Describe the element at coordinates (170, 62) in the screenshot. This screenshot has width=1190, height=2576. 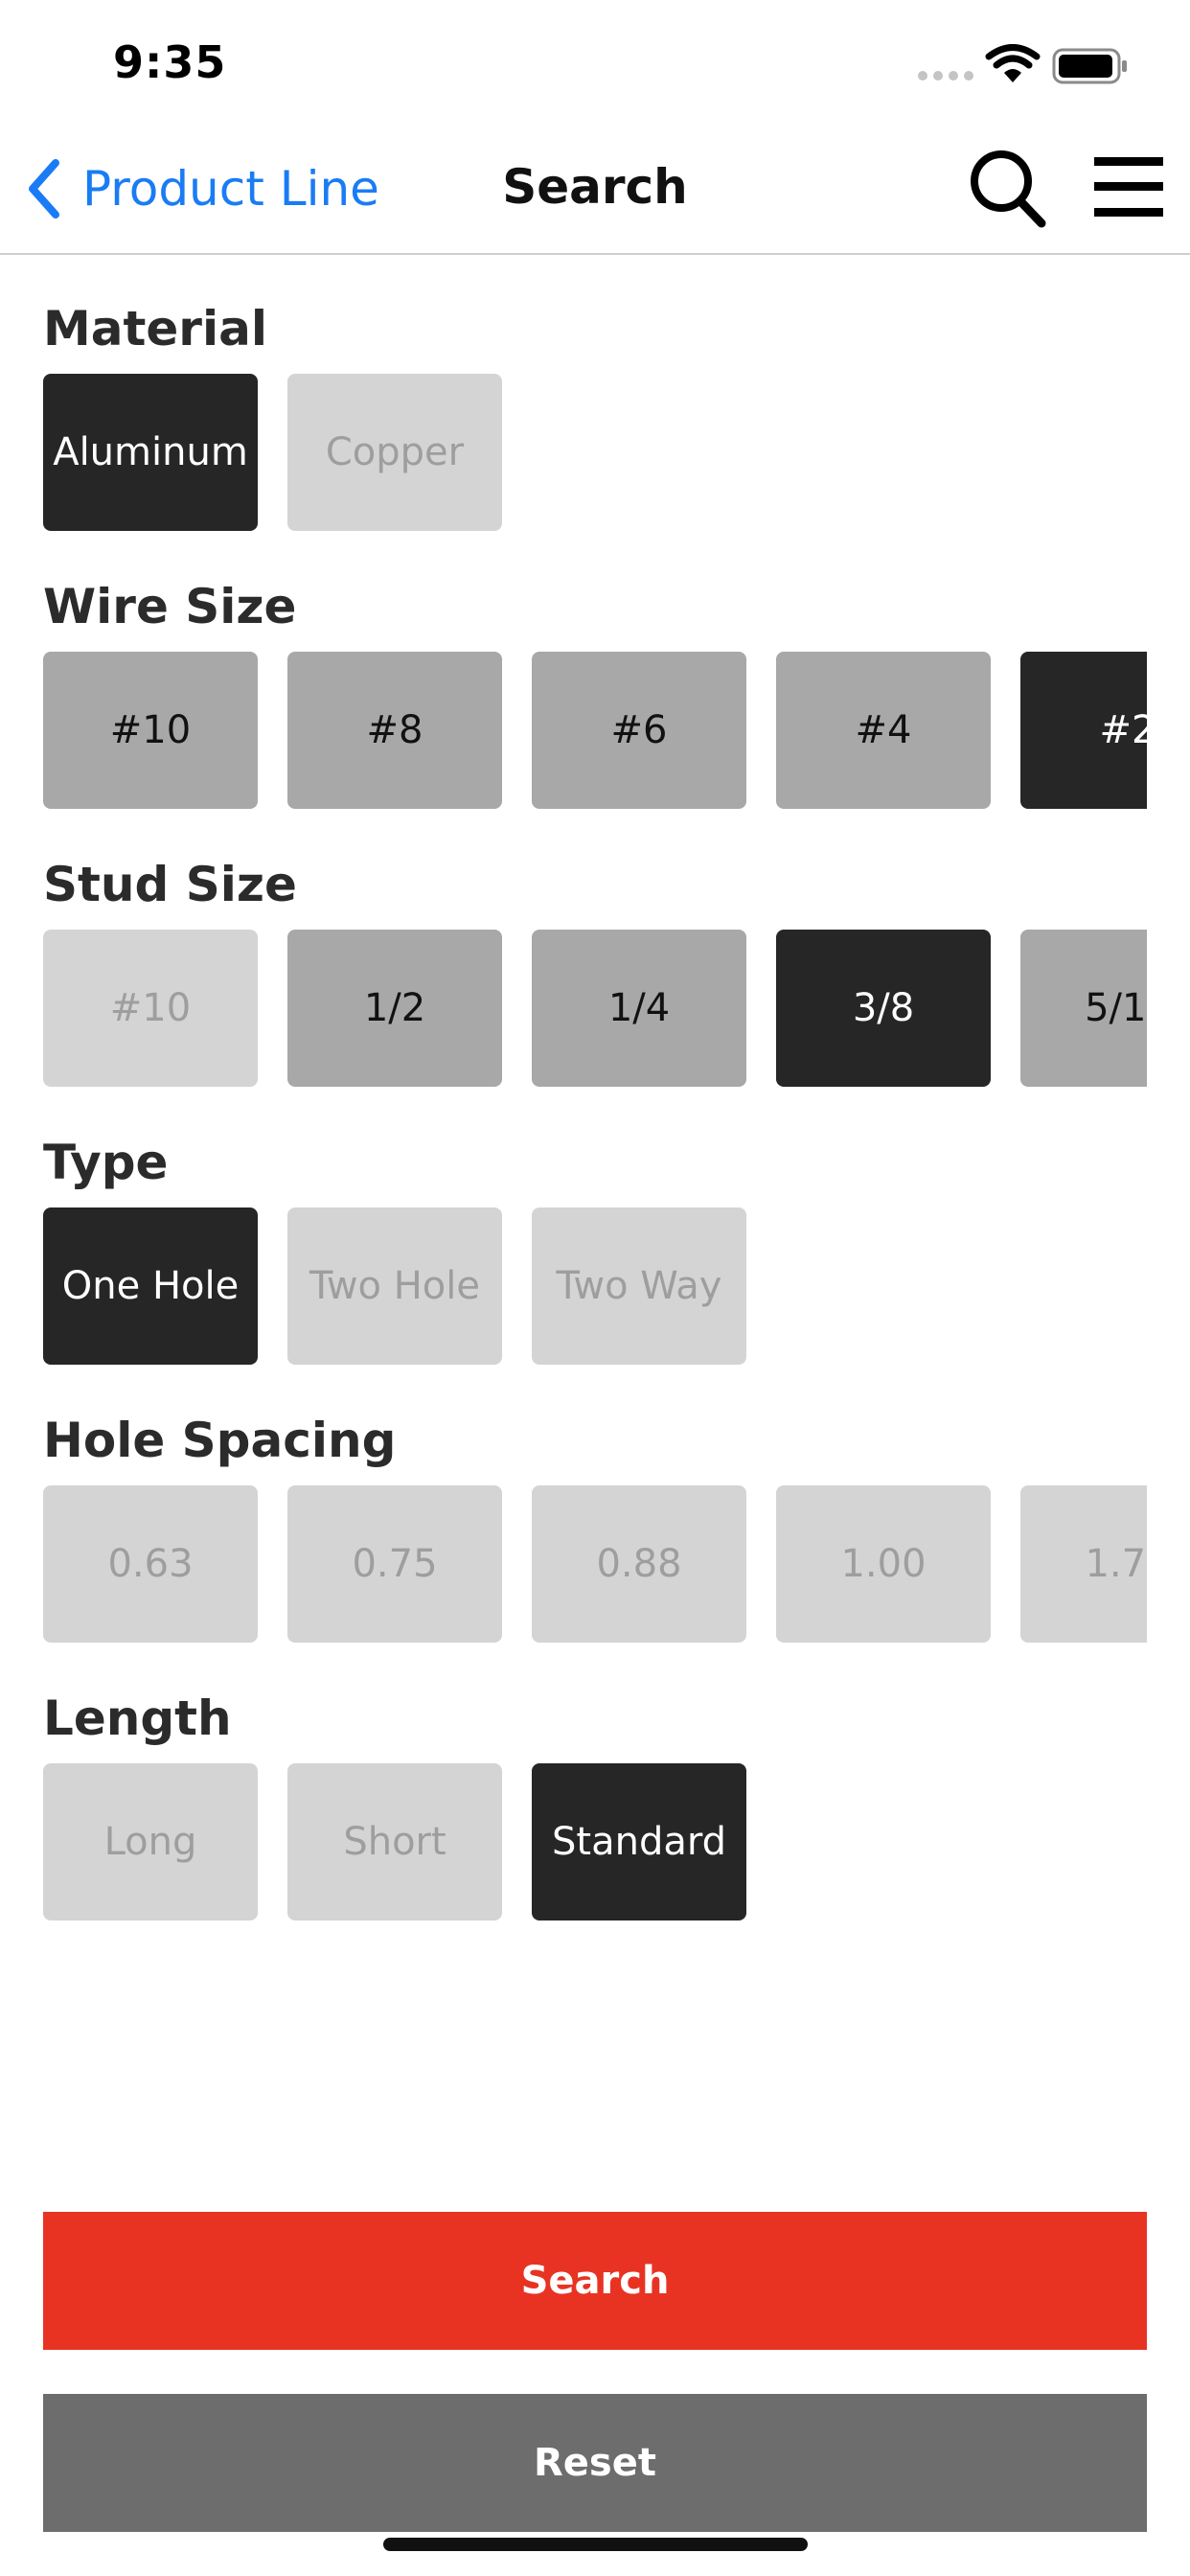
I see `status-time: 9:35` at that location.